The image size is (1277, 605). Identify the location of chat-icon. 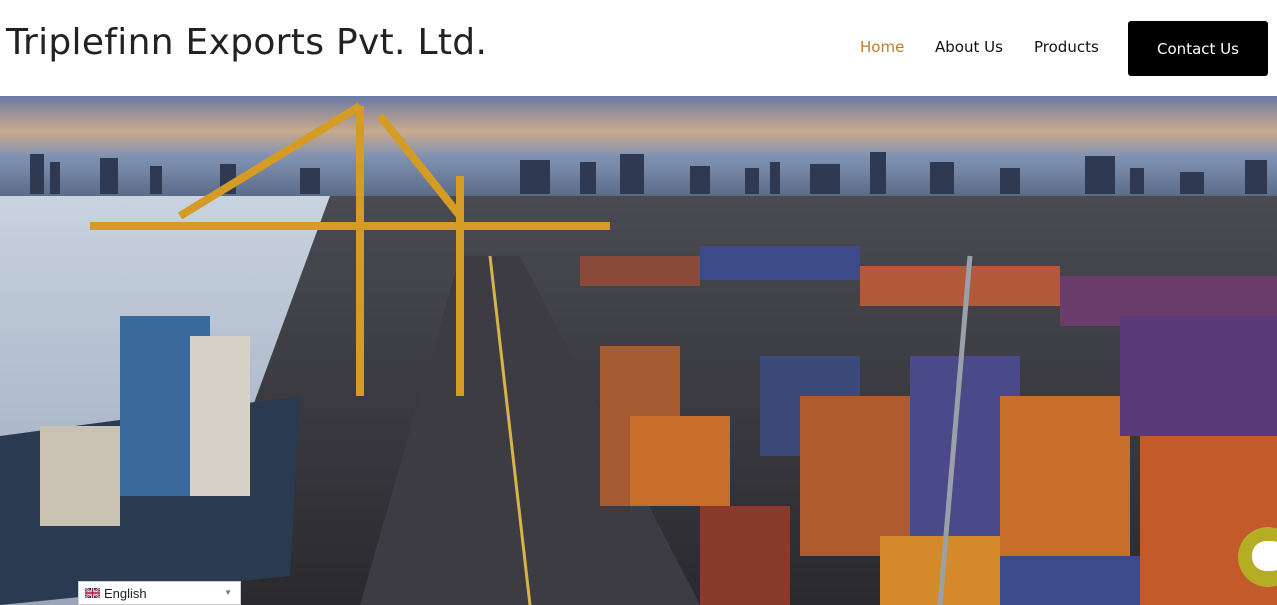
(1264, 556).